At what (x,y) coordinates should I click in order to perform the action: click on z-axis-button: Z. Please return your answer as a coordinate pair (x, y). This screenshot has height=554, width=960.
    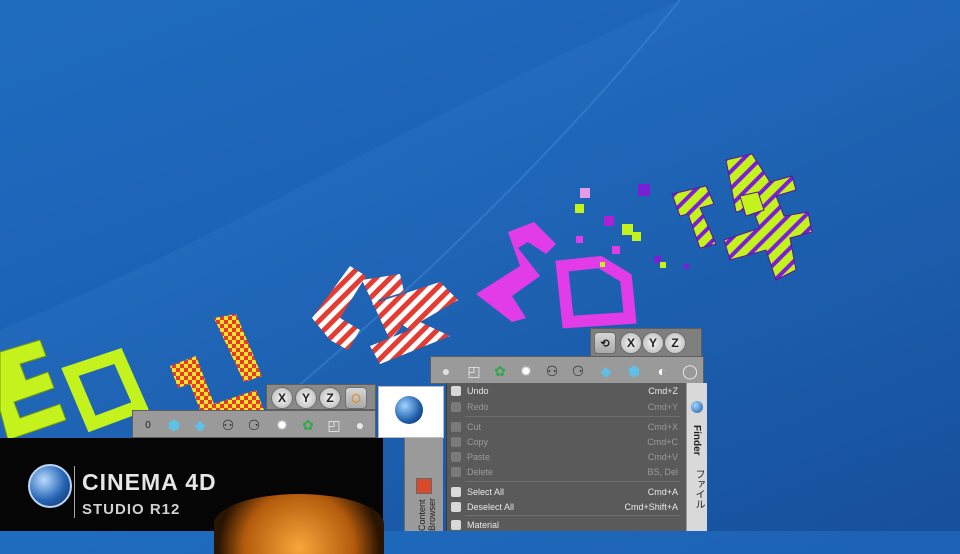
    Looking at the image, I should click on (675, 343).